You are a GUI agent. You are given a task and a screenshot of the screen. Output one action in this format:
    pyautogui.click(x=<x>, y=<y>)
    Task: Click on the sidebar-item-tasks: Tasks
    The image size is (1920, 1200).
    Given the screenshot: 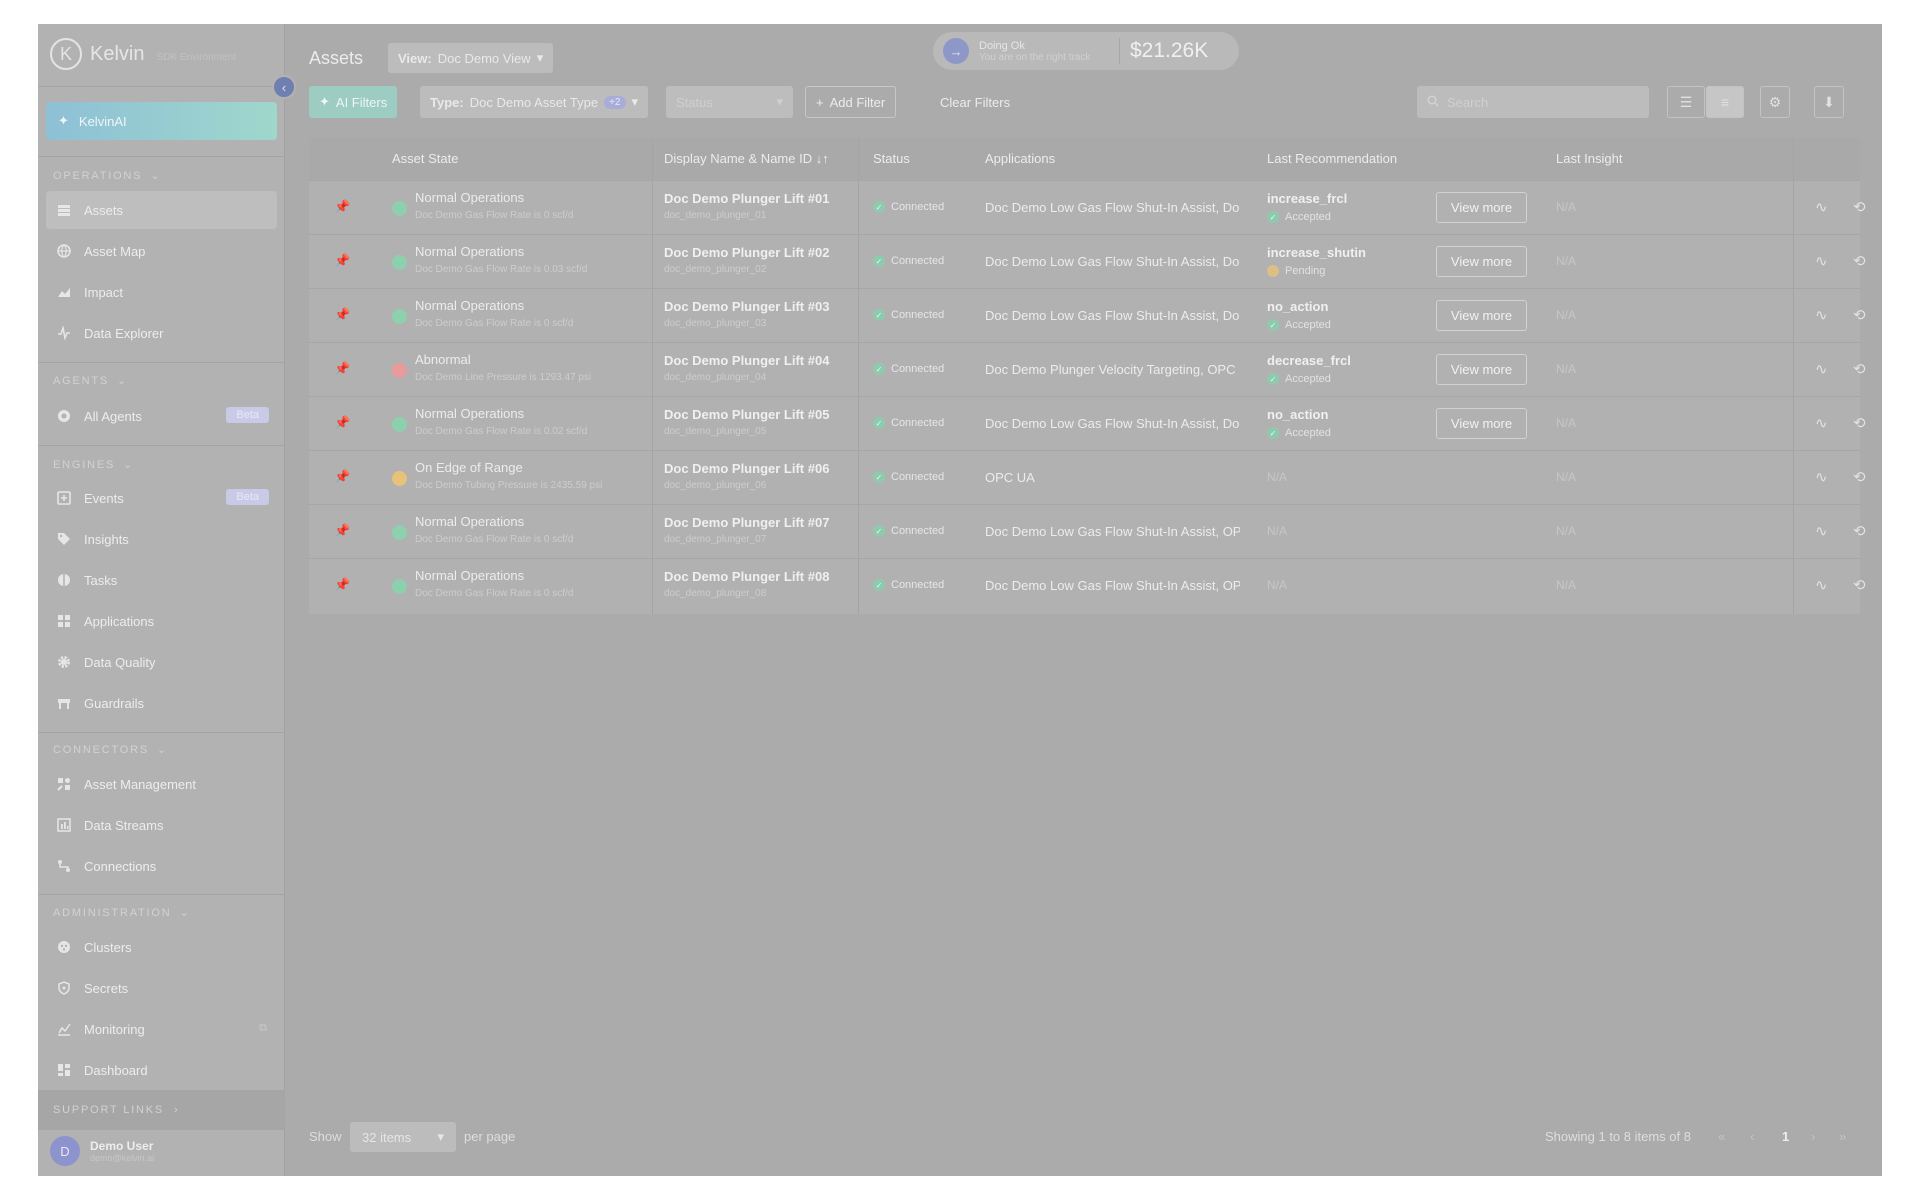 What is the action you would take?
    pyautogui.click(x=161, y=580)
    